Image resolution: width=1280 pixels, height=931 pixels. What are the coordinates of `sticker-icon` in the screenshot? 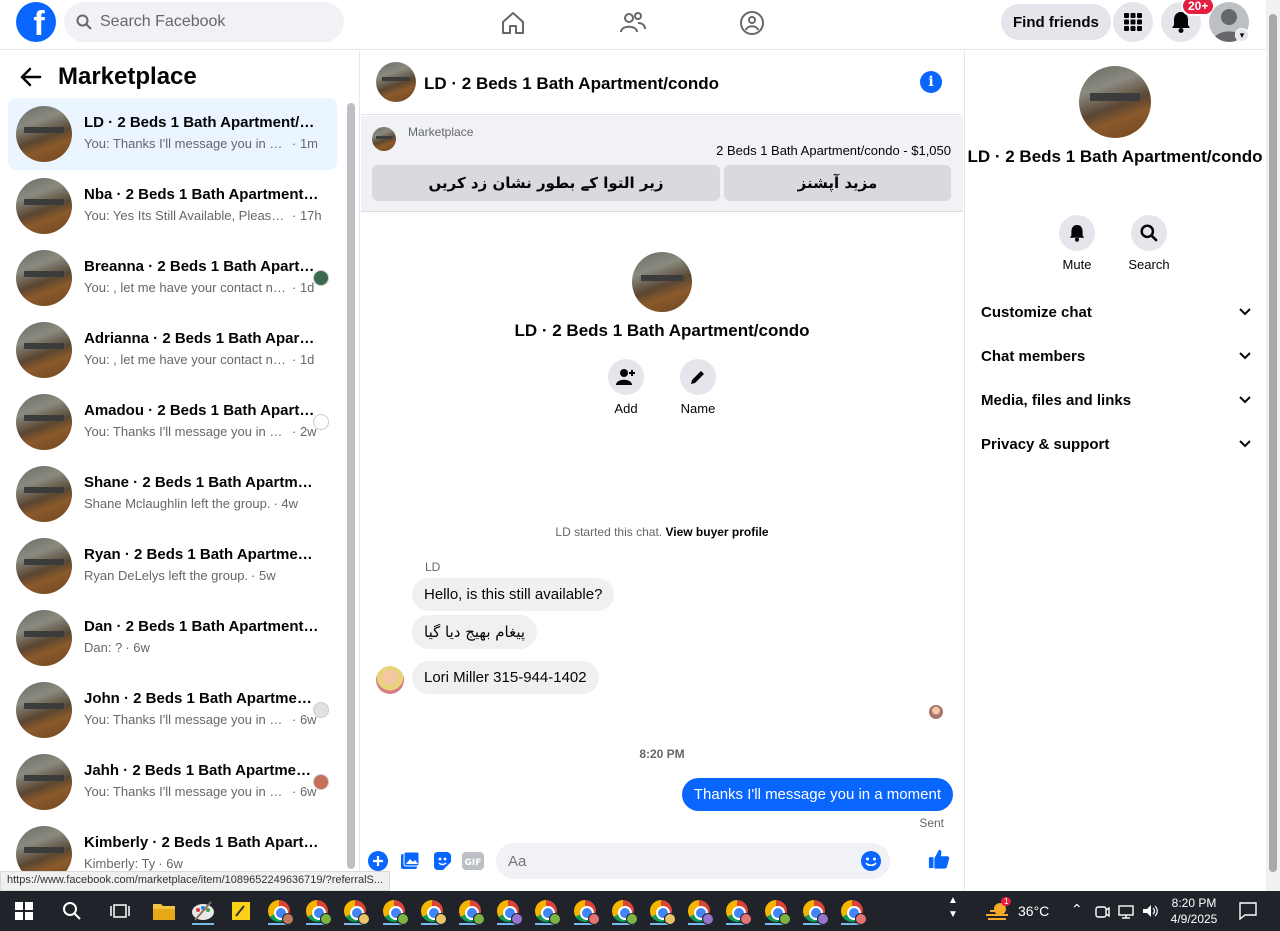 It's located at (442, 861).